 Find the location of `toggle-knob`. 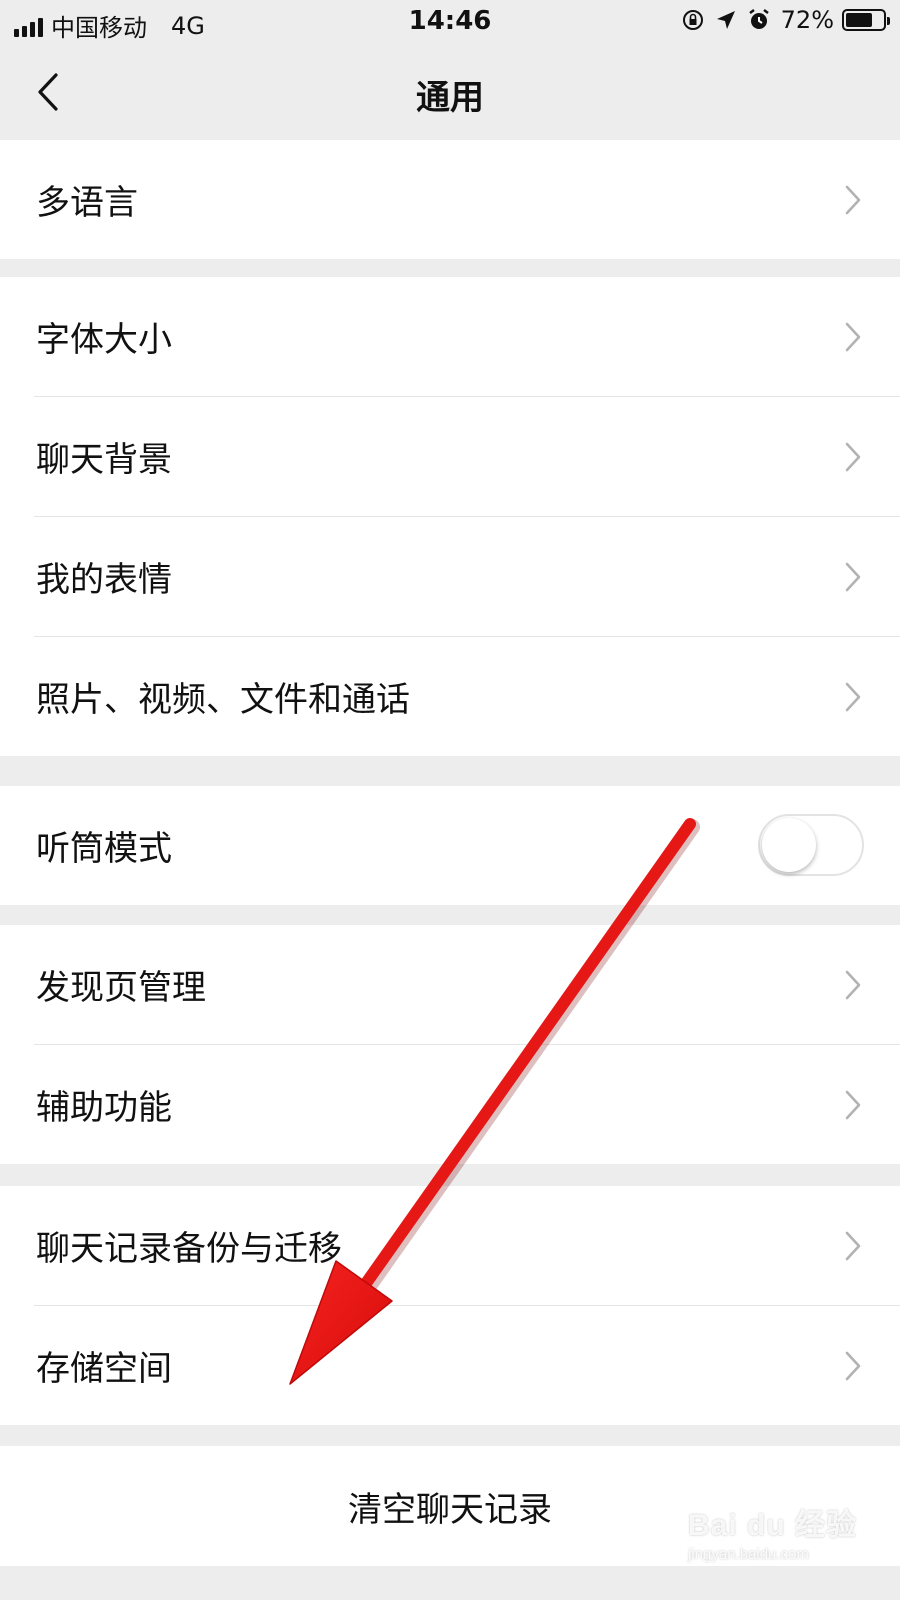

toggle-knob is located at coordinates (789, 845).